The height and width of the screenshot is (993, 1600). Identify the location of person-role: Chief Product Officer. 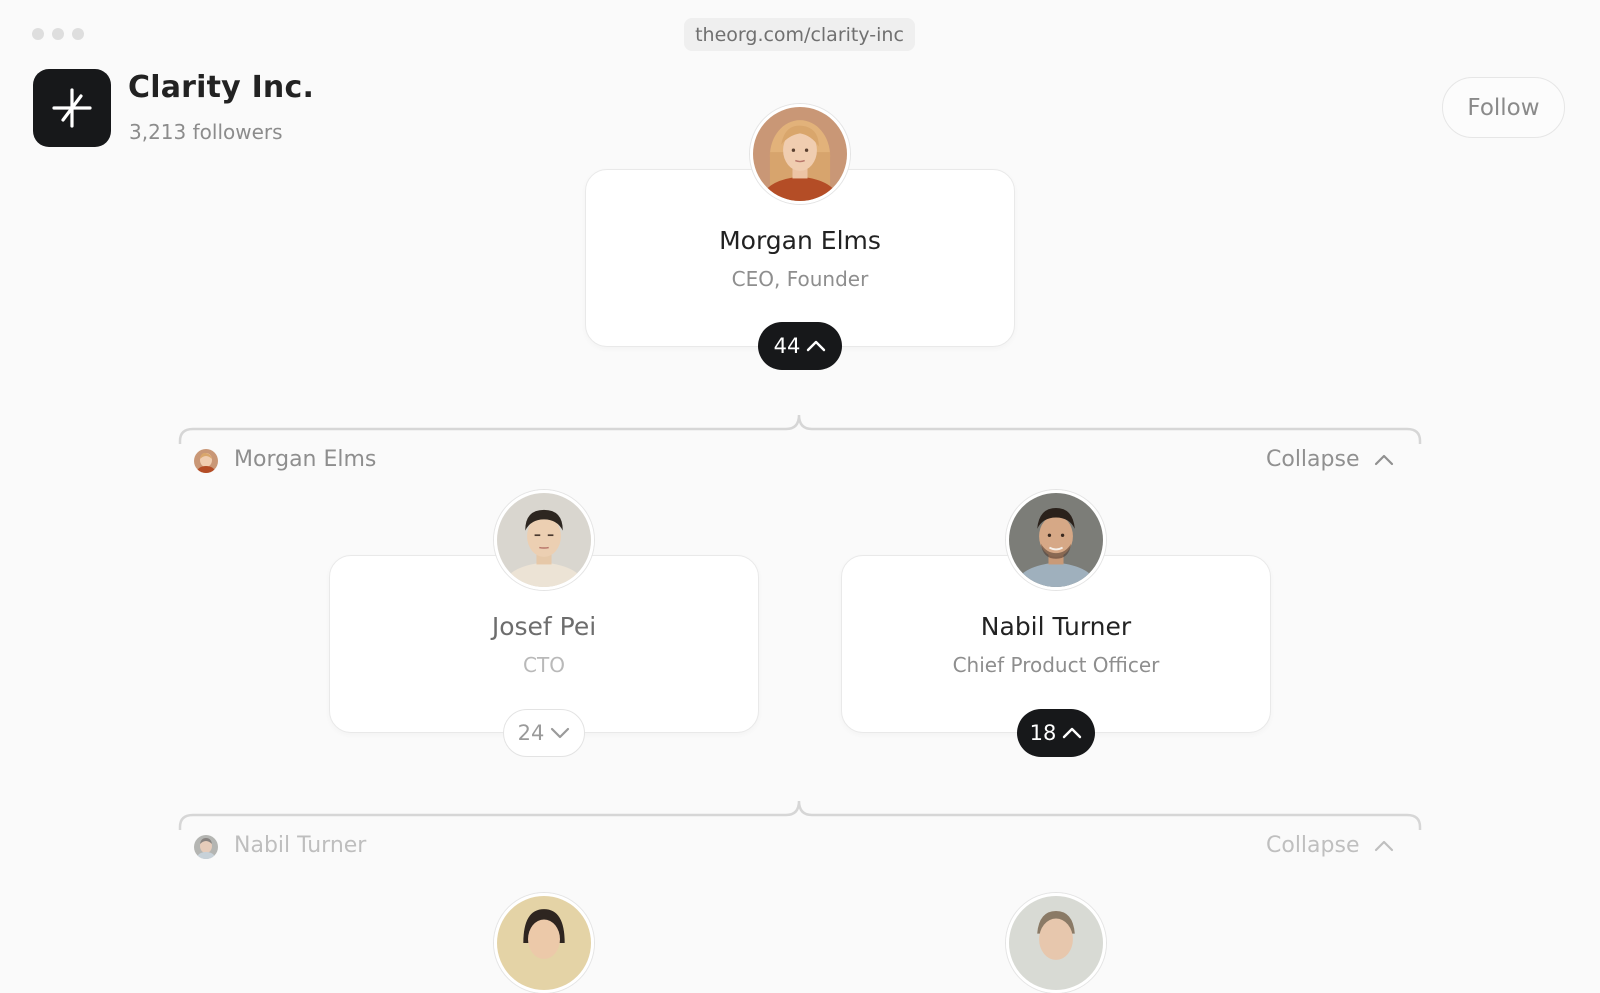
(1056, 665).